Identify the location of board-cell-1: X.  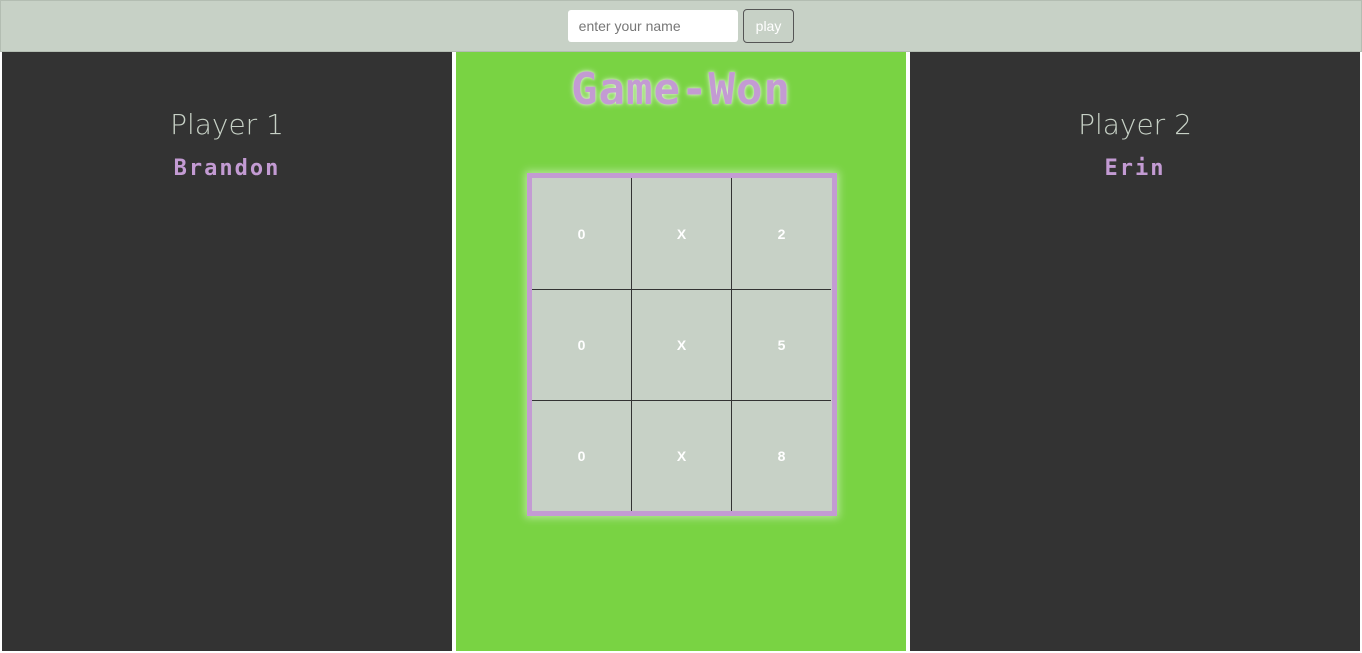
(681, 233).